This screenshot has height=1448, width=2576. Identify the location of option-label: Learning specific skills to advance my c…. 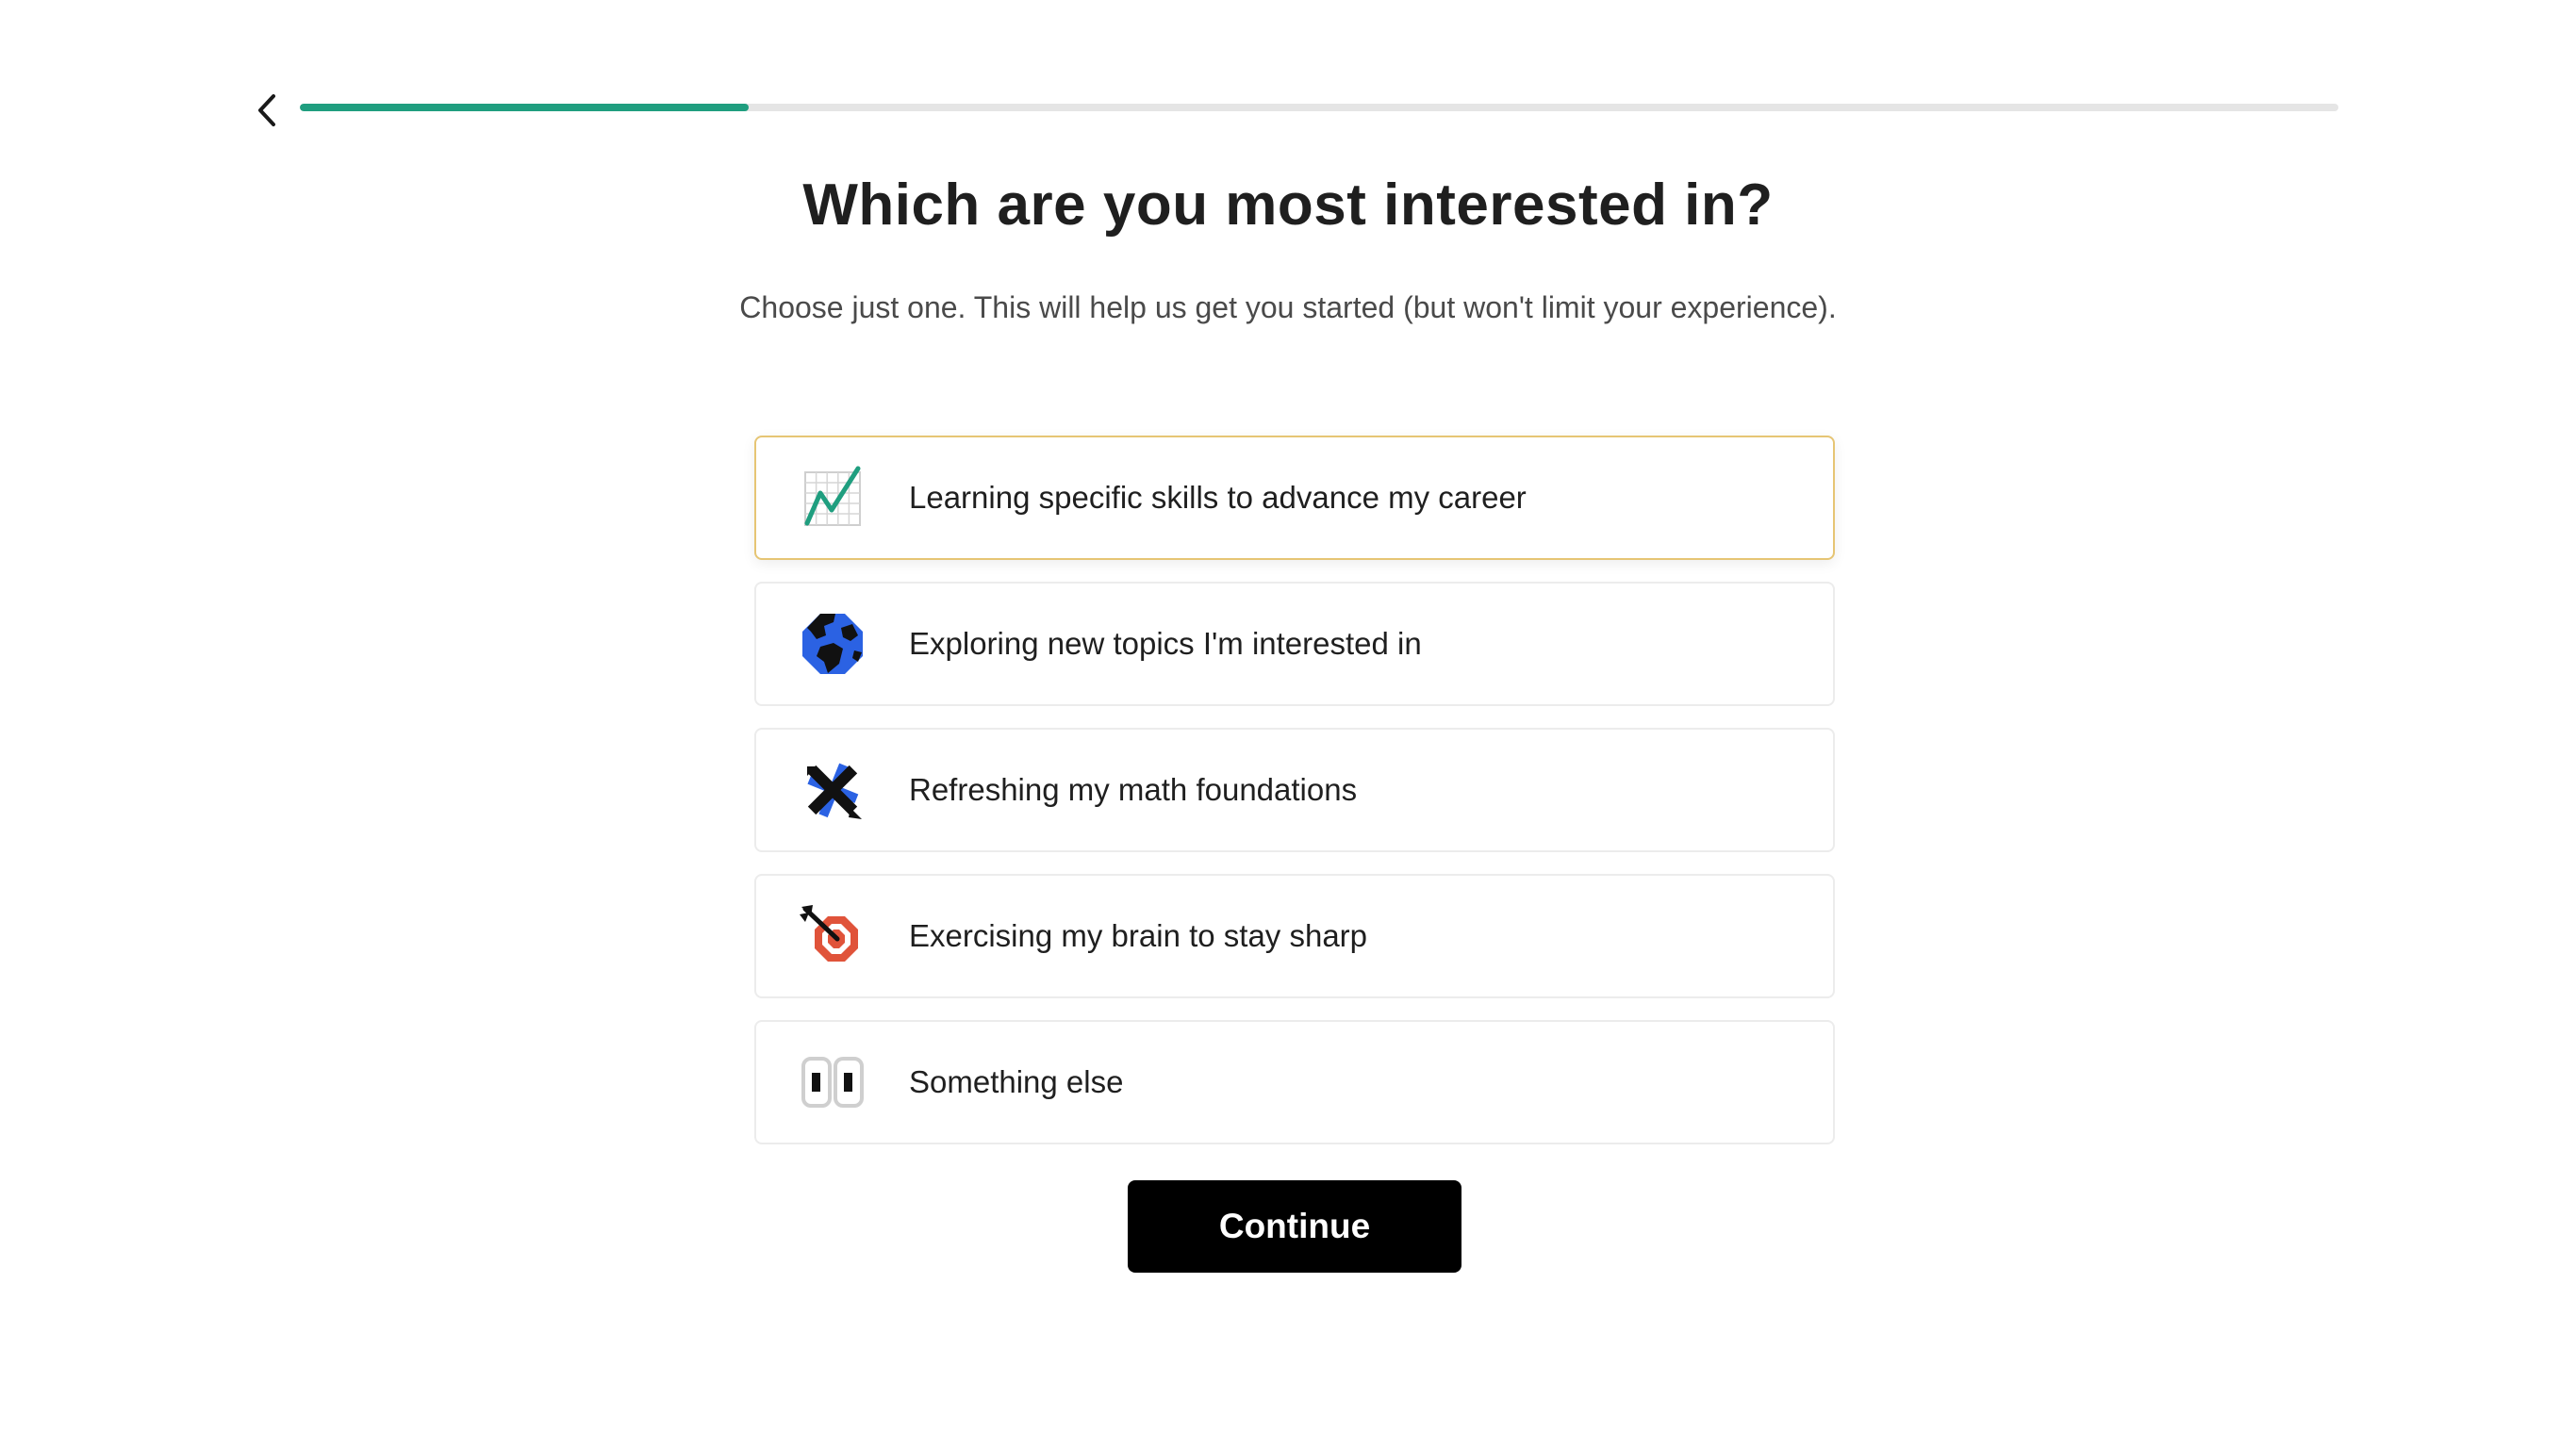
(1218, 497).